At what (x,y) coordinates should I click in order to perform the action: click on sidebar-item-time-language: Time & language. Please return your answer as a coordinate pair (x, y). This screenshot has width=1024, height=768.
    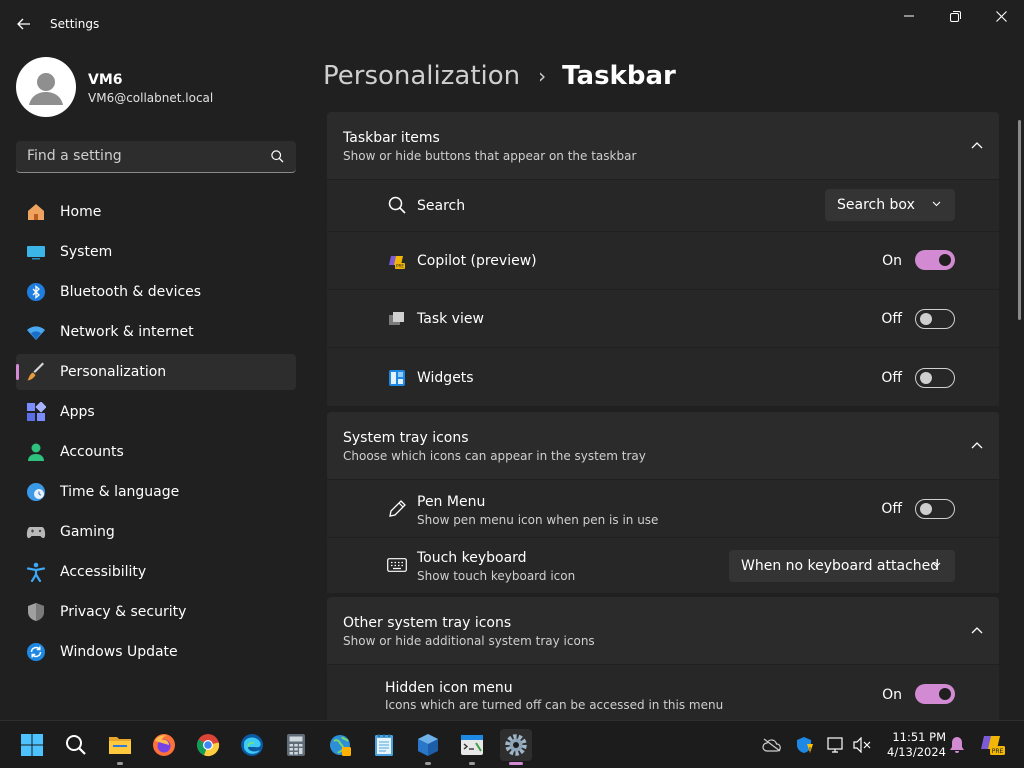
    Looking at the image, I should click on (156, 492).